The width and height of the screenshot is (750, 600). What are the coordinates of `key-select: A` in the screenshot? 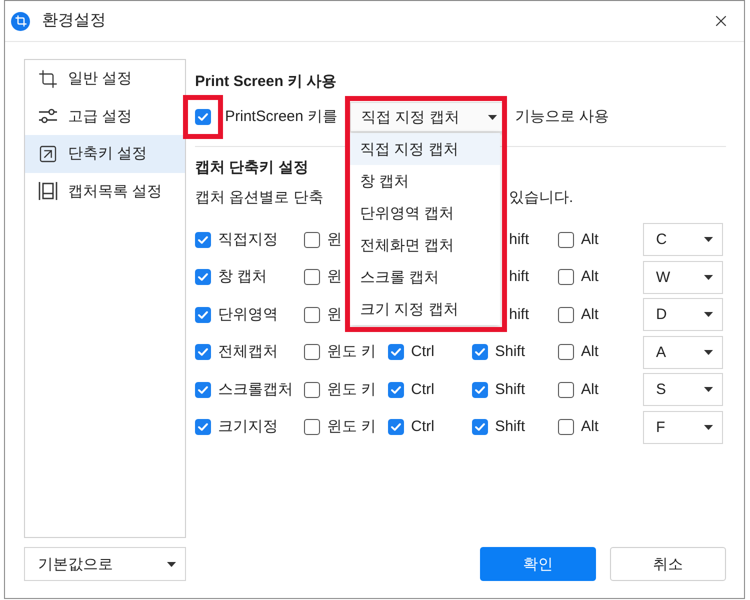 It's located at (683, 352).